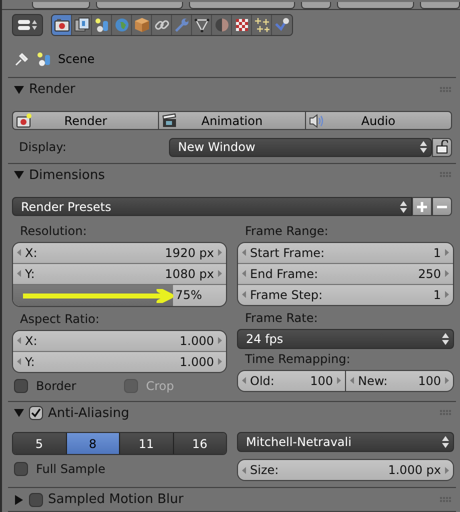  Describe the element at coordinates (119, 273) in the screenshot. I see `number-field: Y: 1080 px` at that location.